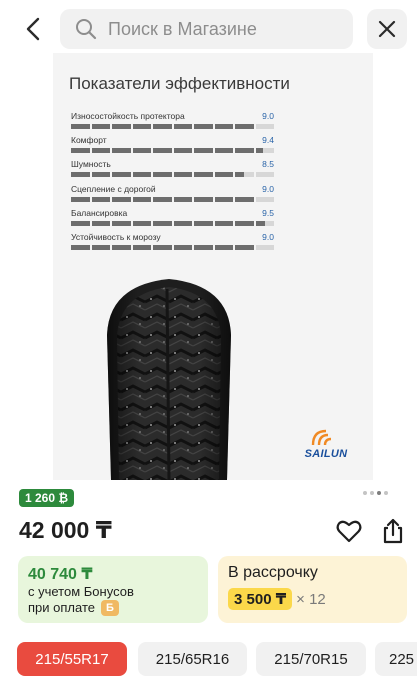 This screenshot has width=417, height=699. What do you see at coordinates (72, 659) in the screenshot?
I see `size-chip: 215/55R17` at bounding box center [72, 659].